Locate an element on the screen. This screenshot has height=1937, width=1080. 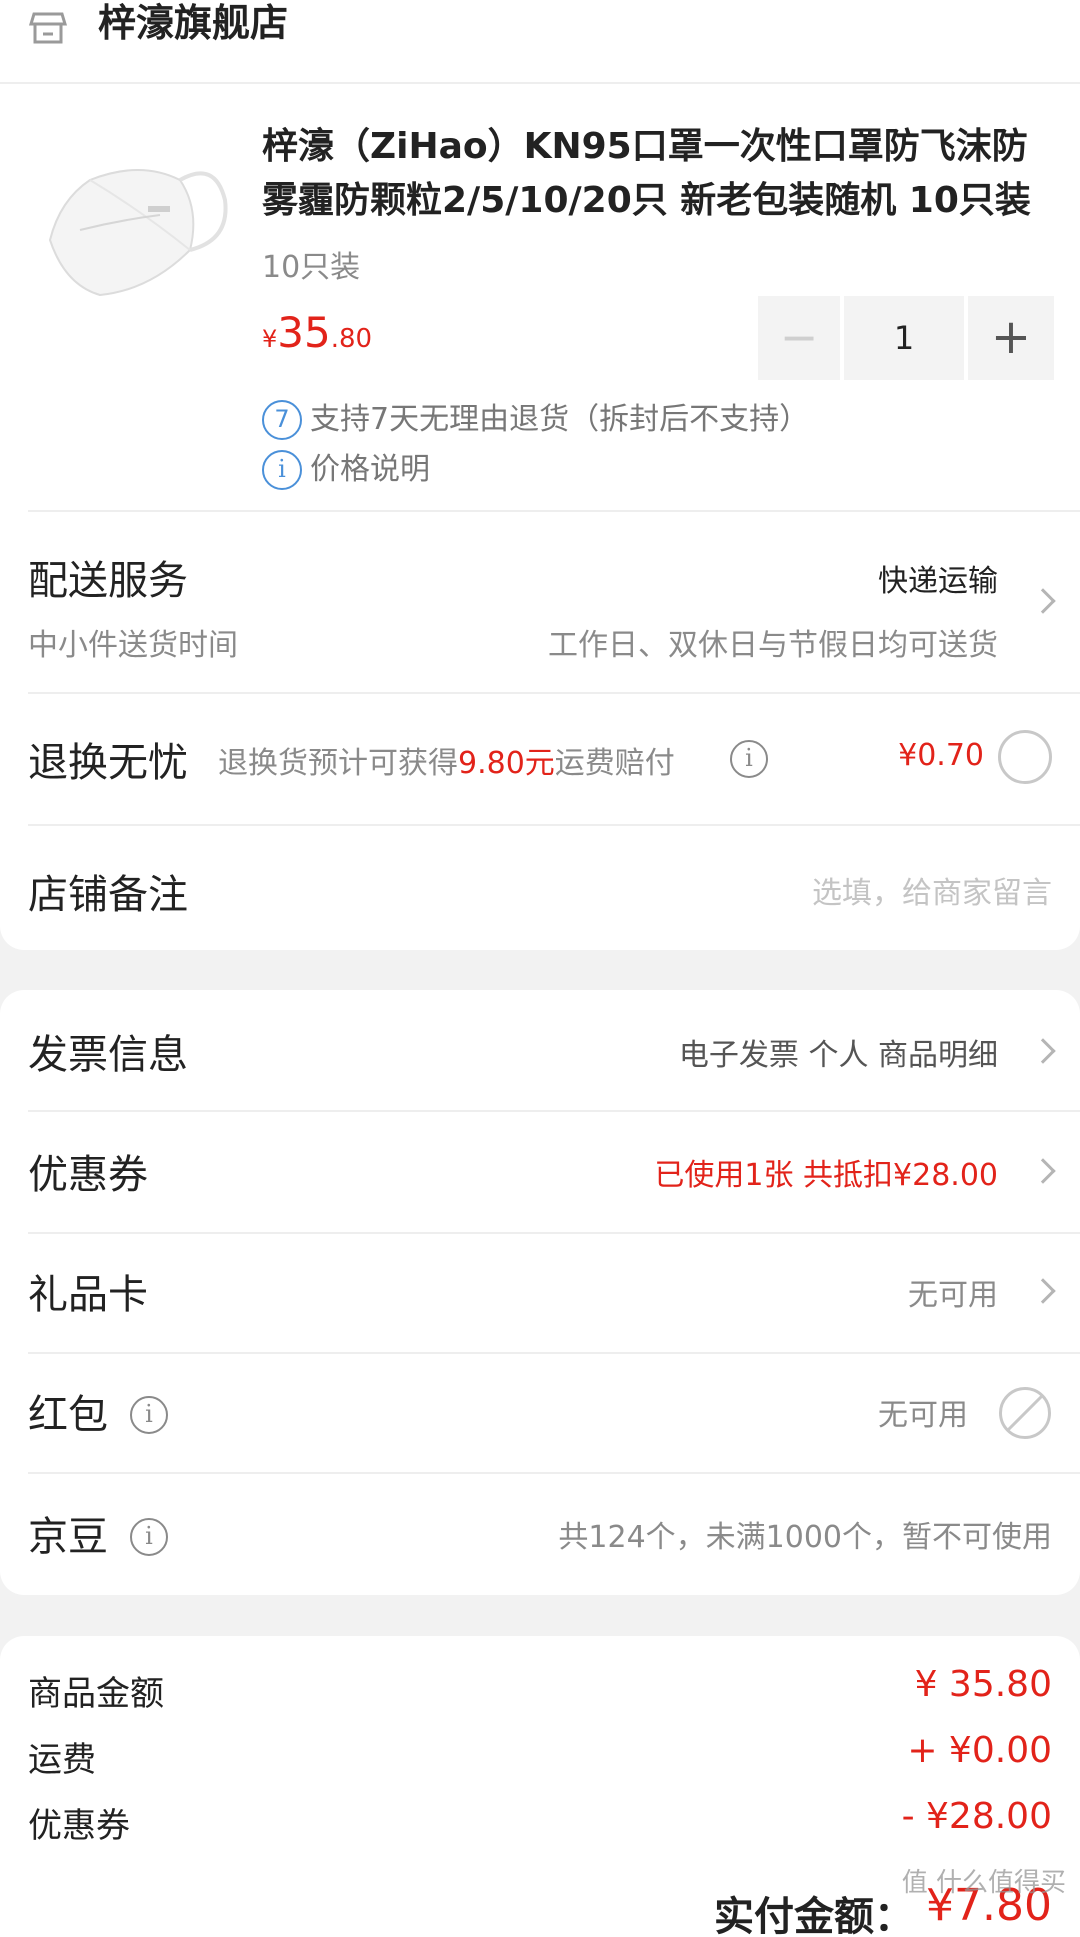
coupon-deduct-label: 优惠券 is located at coordinates (79, 1826).